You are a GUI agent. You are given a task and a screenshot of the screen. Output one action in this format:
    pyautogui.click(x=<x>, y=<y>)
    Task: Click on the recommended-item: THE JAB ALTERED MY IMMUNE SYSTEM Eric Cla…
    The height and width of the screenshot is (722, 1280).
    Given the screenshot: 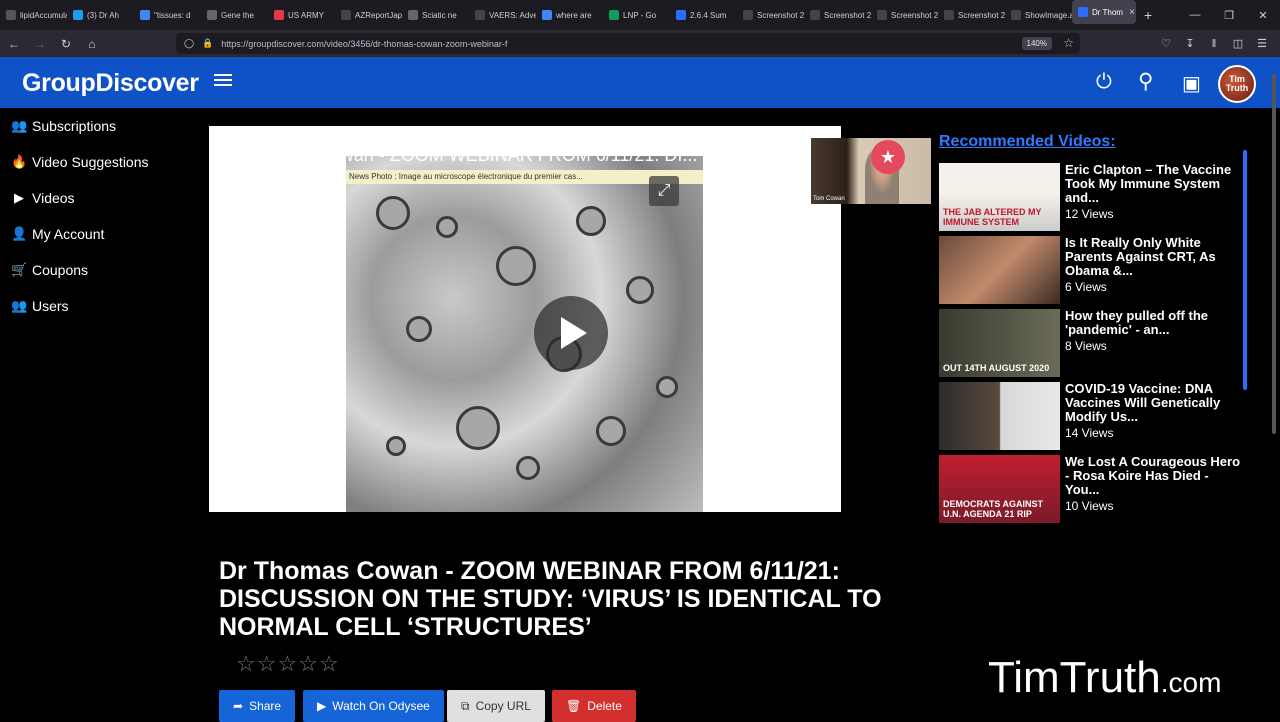 What is the action you would take?
    pyautogui.click(x=1091, y=199)
    